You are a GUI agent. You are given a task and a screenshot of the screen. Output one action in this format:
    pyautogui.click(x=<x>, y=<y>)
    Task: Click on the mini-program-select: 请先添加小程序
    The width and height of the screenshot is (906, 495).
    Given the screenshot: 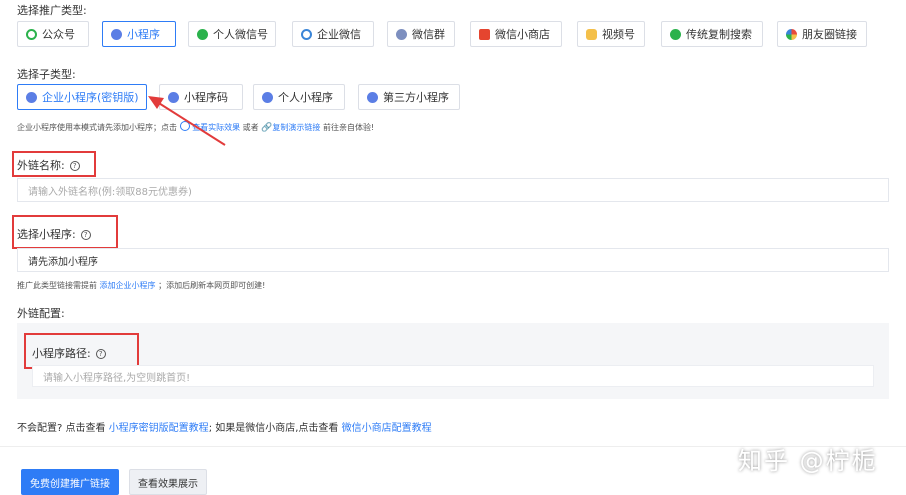 What is the action you would take?
    pyautogui.click(x=453, y=260)
    